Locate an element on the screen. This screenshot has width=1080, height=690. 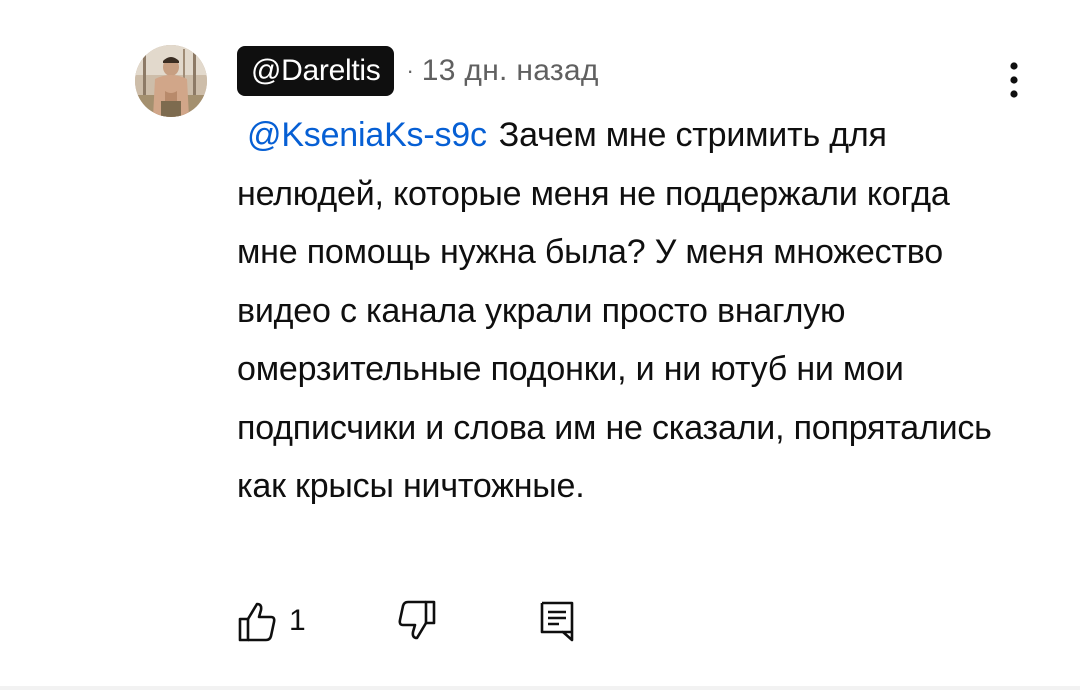
comment-header: @Dareltis · 13 дн. назад is located at coordinates (418, 71).